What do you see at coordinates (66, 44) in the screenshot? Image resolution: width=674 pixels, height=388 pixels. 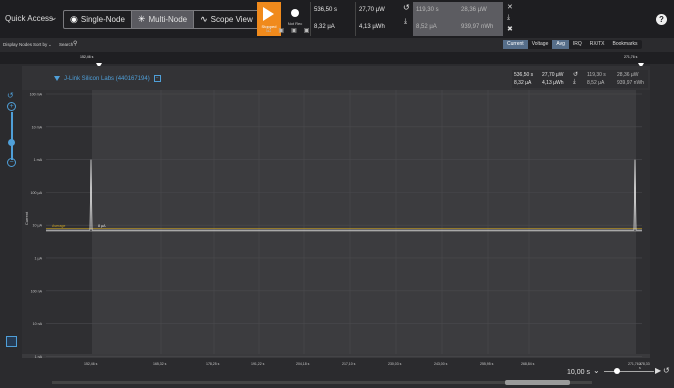 I see `search-label: Search` at bounding box center [66, 44].